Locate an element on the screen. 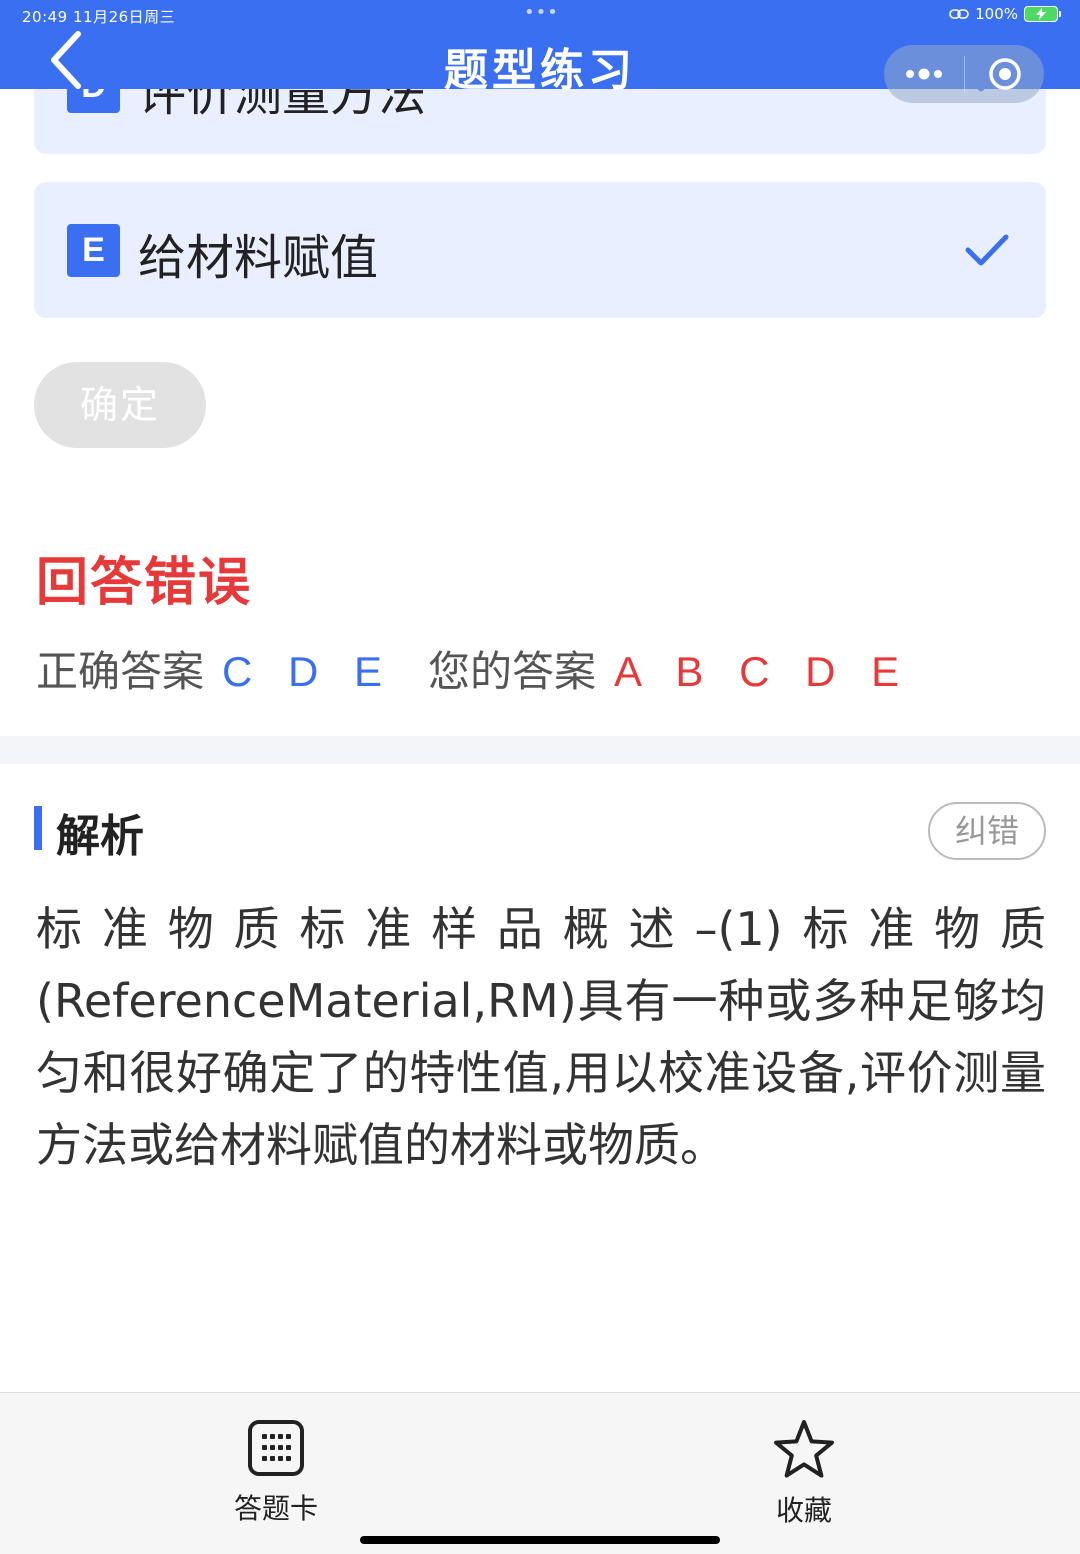 This screenshot has width=1080, height=1554. link-icon is located at coordinates (959, 14).